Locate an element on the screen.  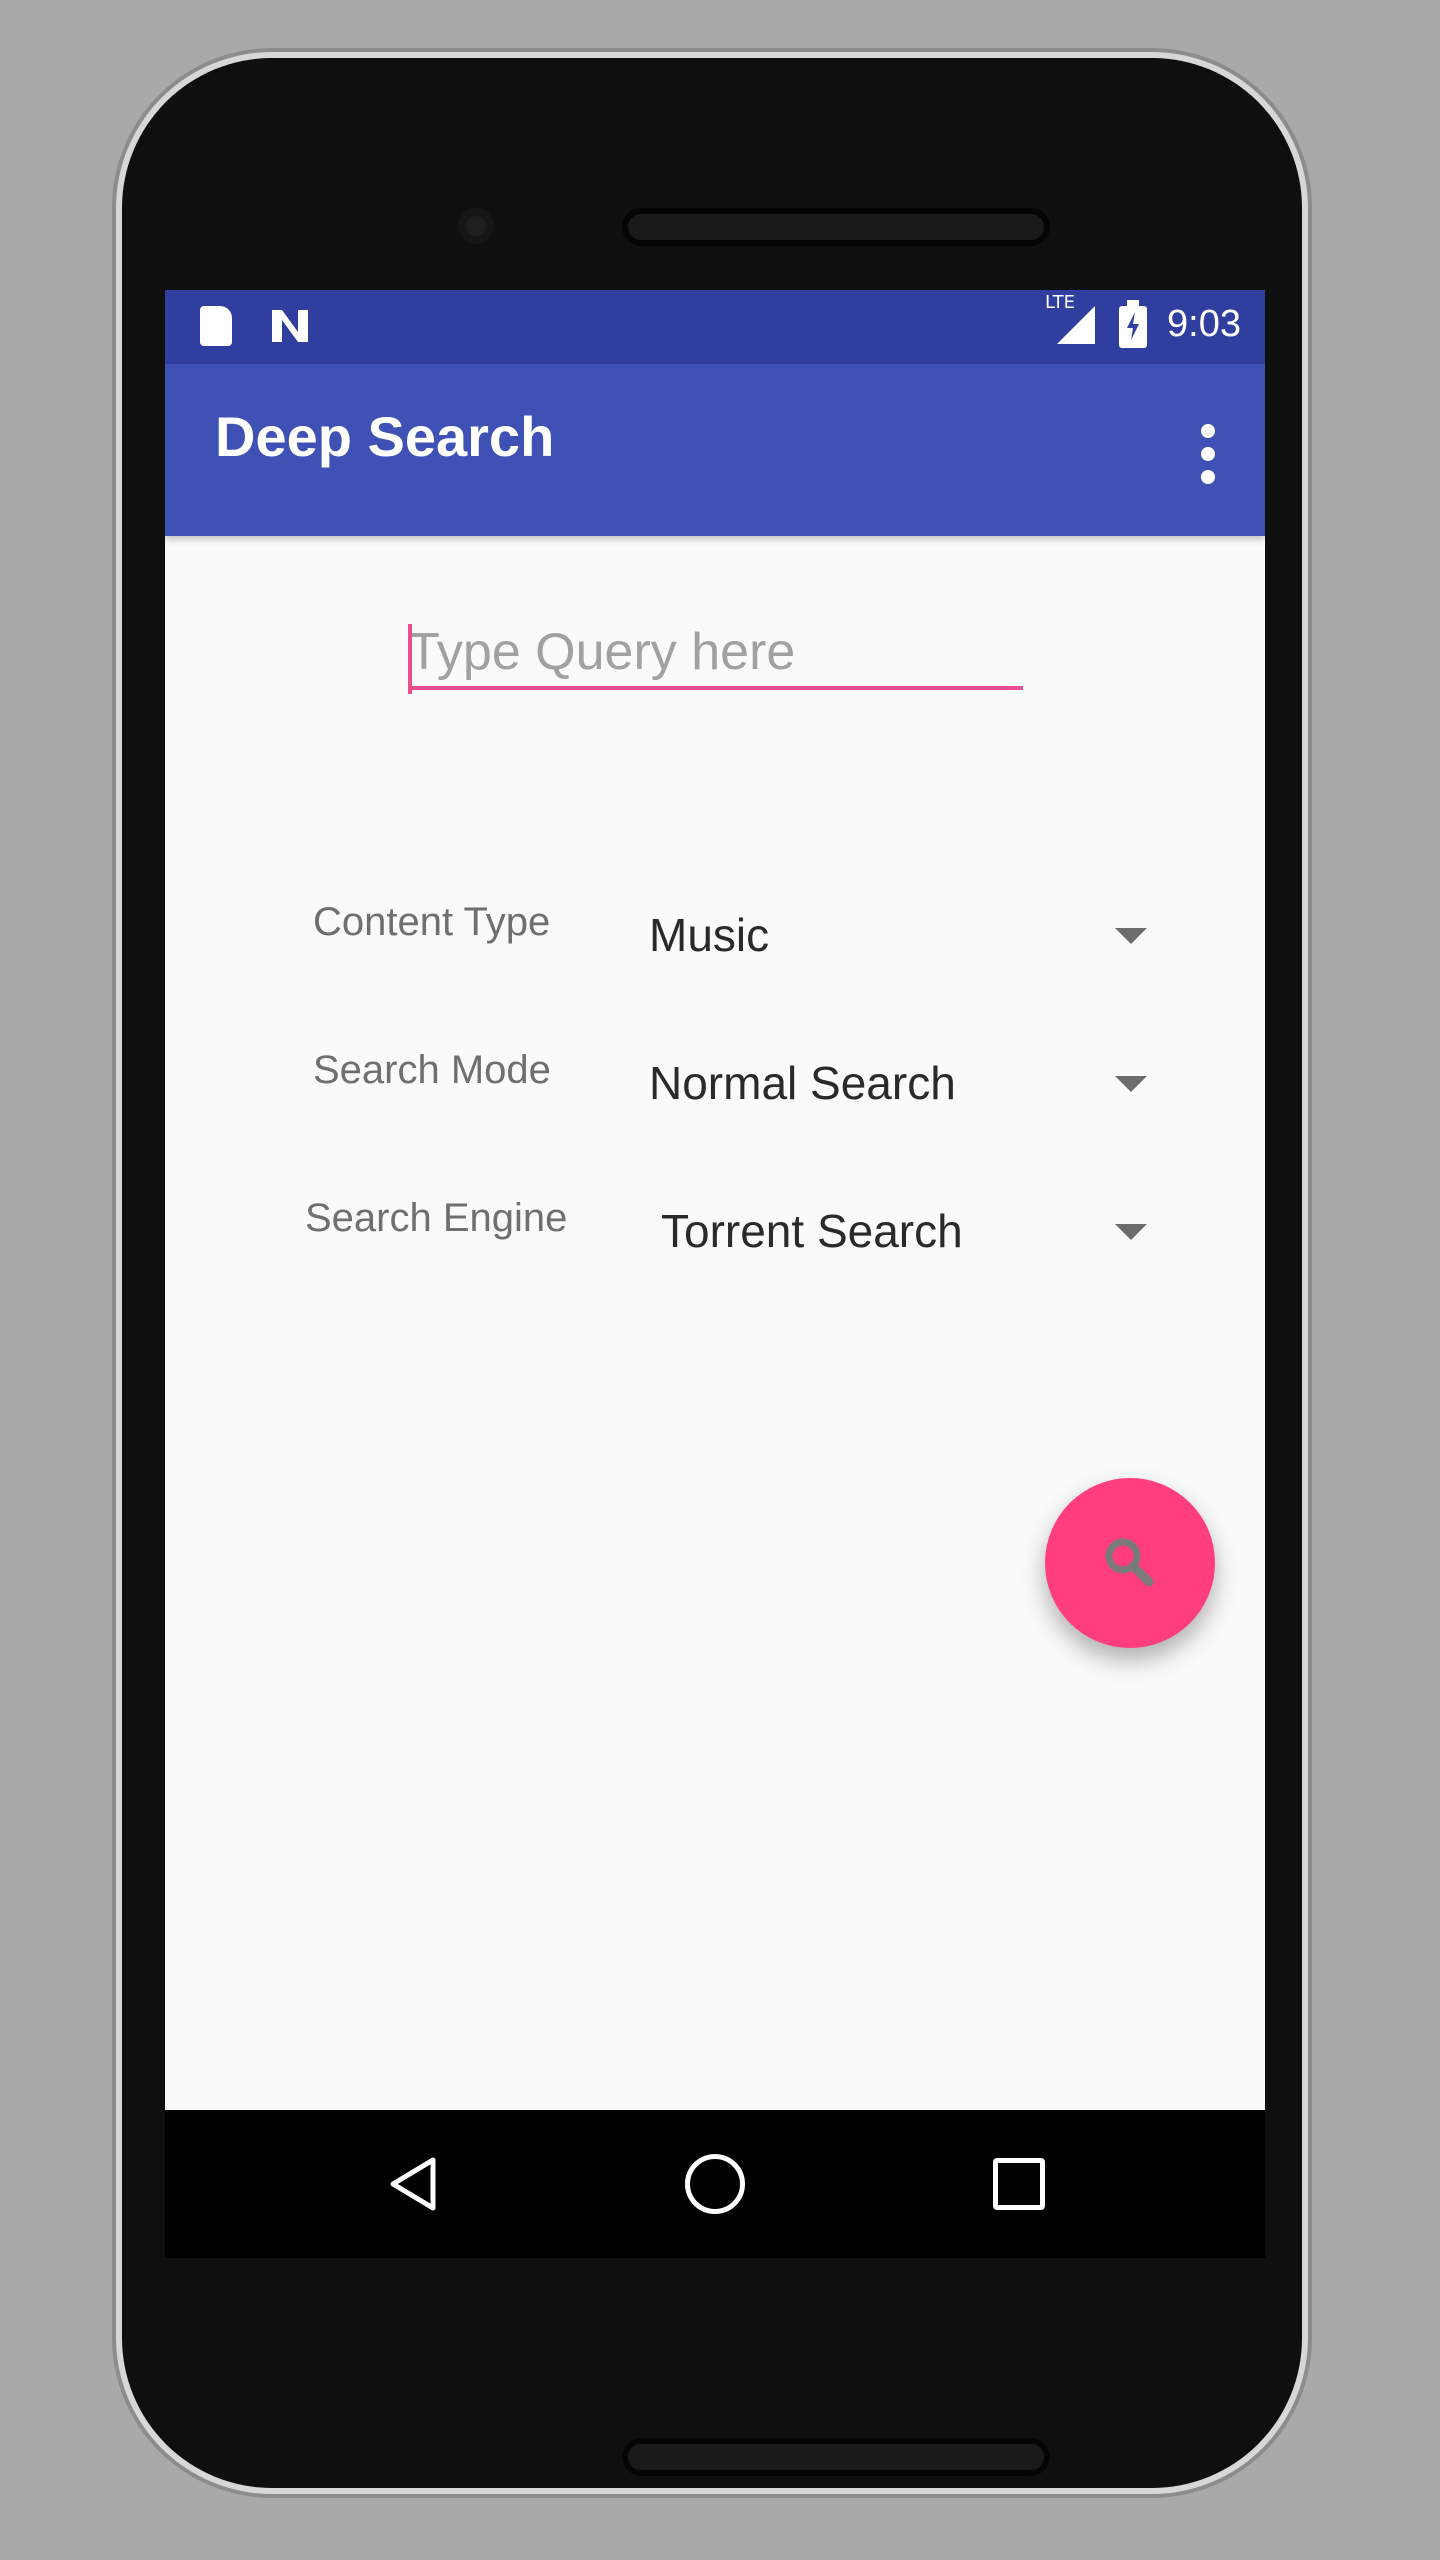
status-right-icons: LTE 9:03 is located at coordinates (1143, 320).